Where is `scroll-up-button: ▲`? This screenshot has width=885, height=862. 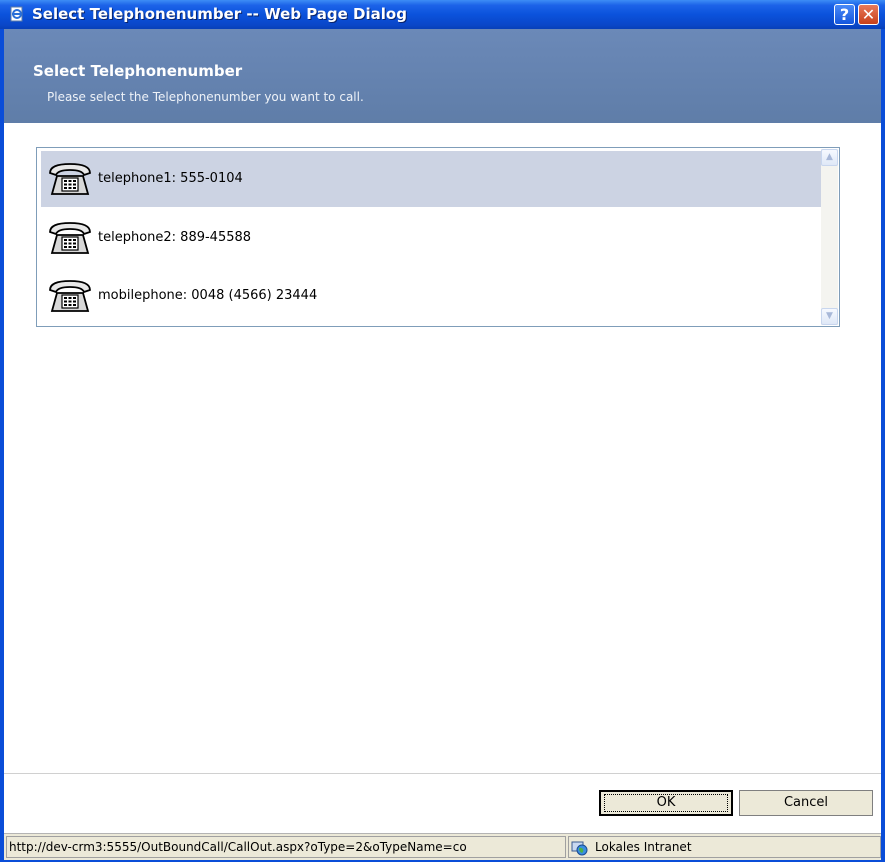 scroll-up-button: ▲ is located at coordinates (829, 157).